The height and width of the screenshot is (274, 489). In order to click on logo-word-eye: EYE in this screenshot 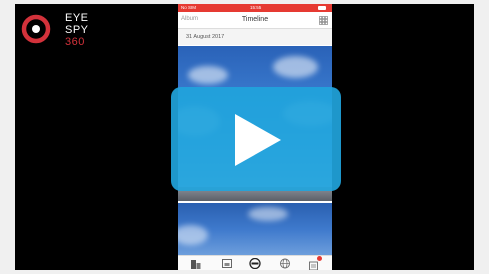, I will do `click(77, 18)`.